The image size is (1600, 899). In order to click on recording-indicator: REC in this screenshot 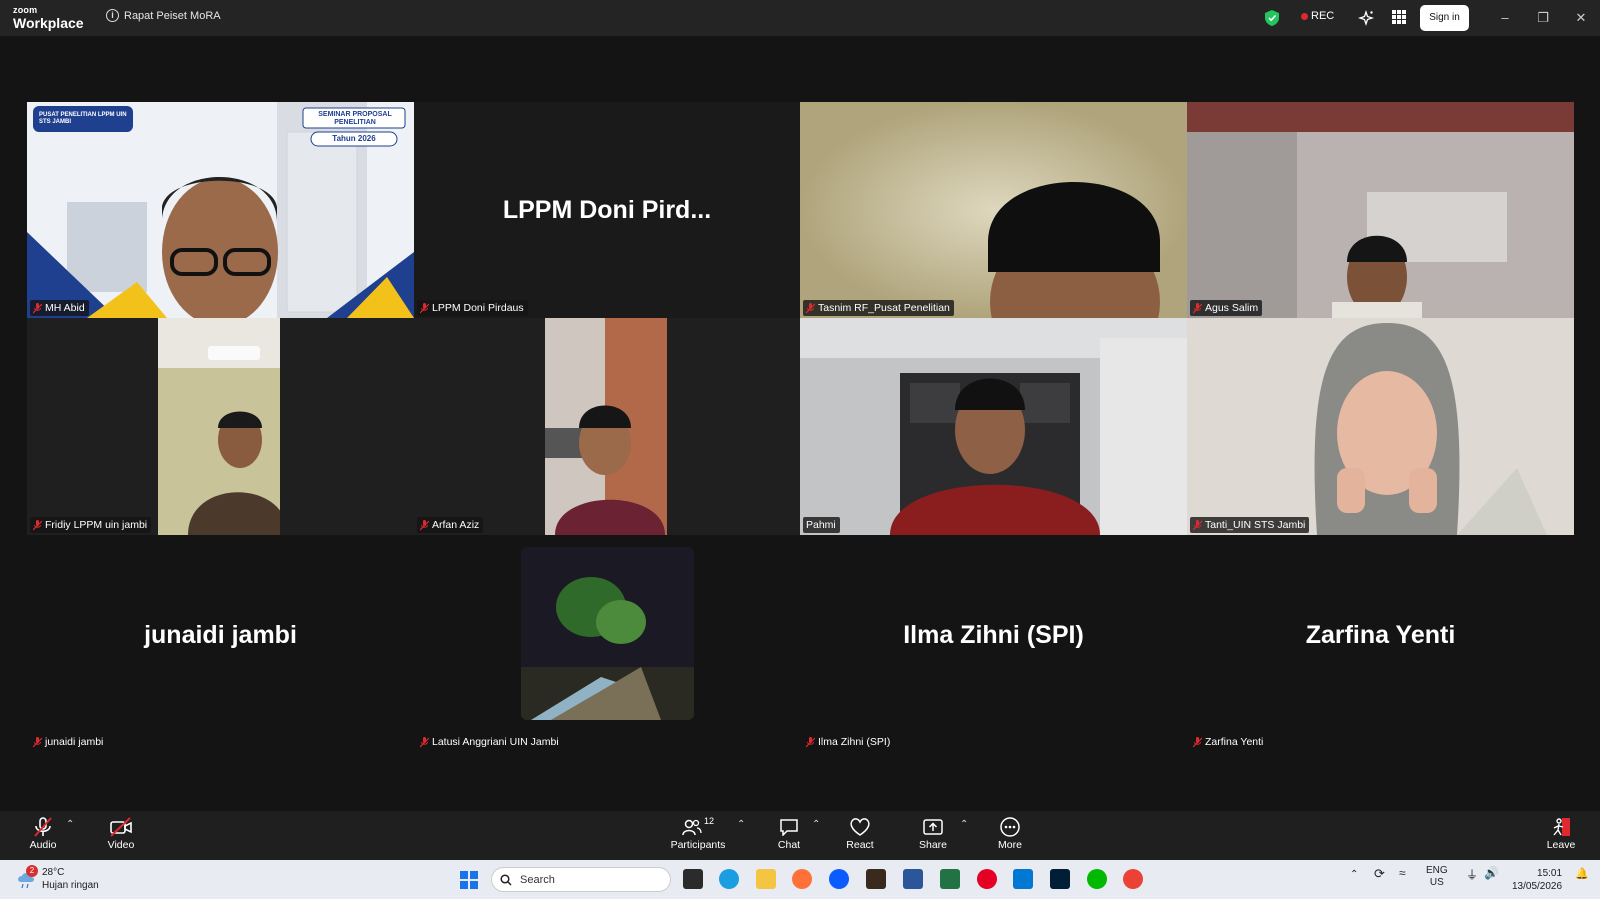, I will do `click(1317, 16)`.